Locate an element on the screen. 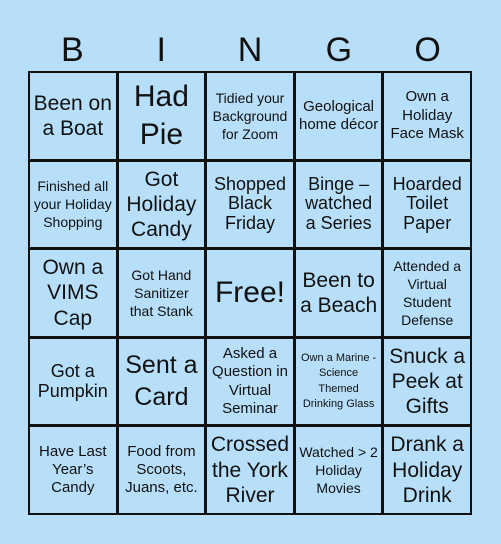 The image size is (501, 544). bingo-cell: Got a Pumpkin is located at coordinates (73, 381).